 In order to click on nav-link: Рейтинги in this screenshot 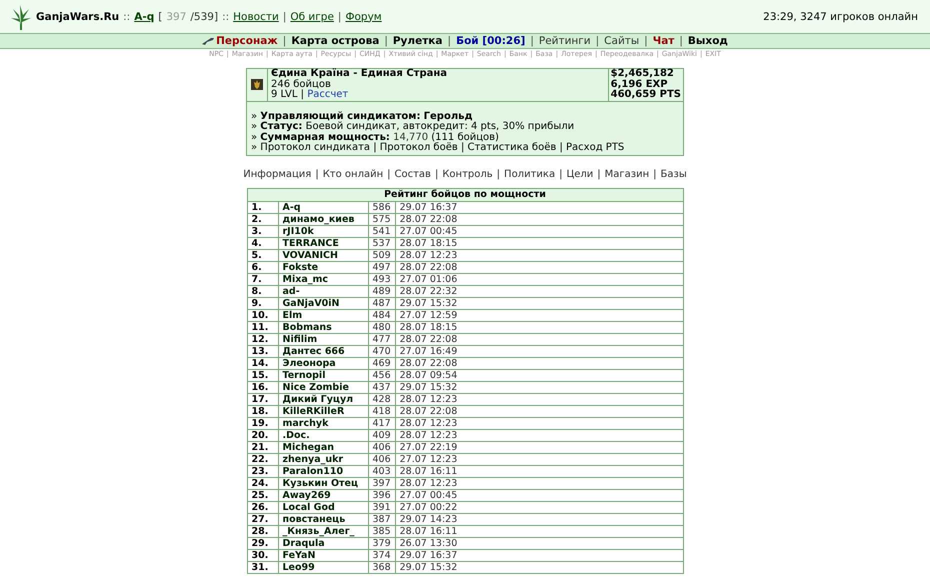, I will do `click(564, 41)`.